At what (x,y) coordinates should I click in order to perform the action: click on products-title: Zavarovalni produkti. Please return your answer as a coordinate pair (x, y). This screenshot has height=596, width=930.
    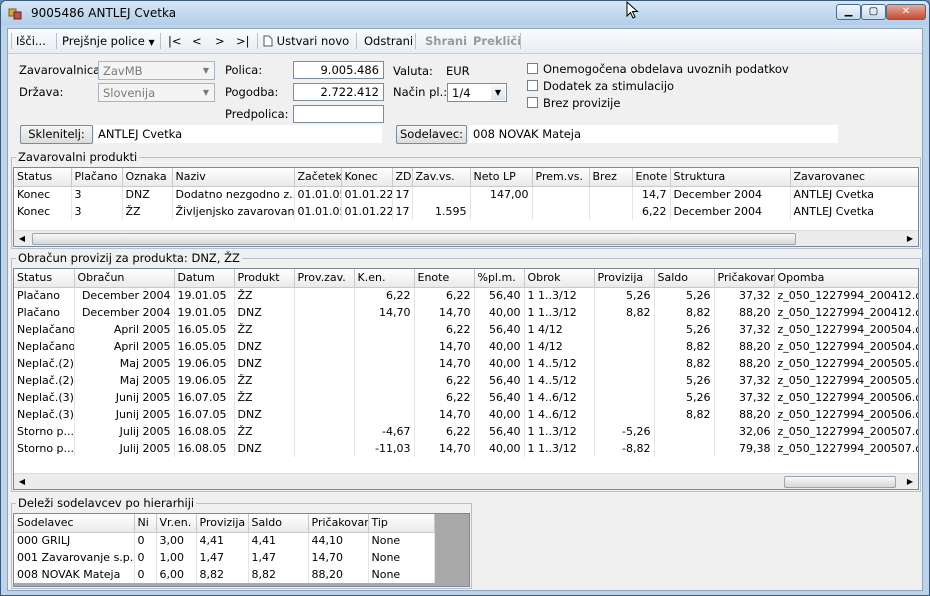
    Looking at the image, I should click on (78, 157).